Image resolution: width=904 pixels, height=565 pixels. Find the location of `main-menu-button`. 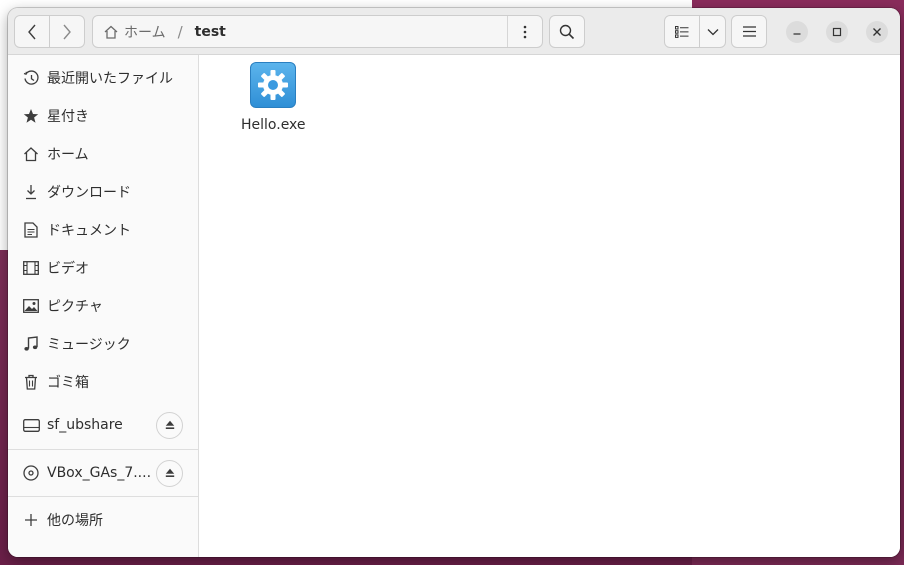

main-menu-button is located at coordinates (749, 31).